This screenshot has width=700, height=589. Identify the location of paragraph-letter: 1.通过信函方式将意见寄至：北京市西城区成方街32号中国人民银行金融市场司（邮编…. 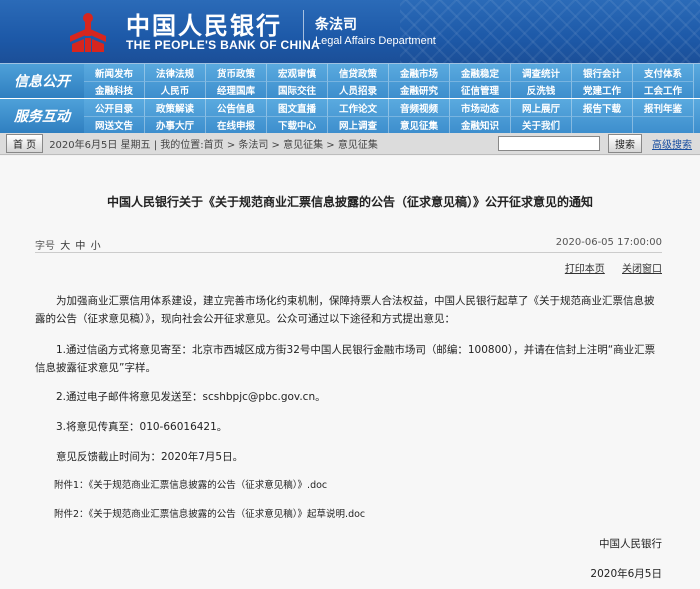
(345, 359).